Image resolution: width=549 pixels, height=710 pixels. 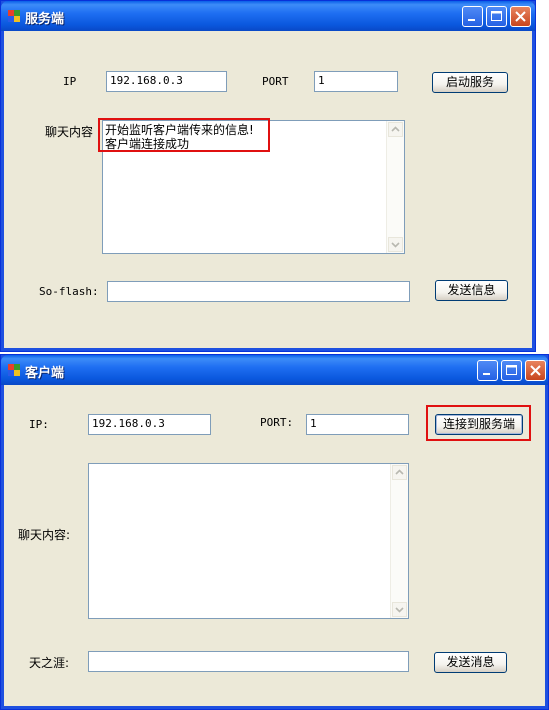 What do you see at coordinates (479, 424) in the screenshot?
I see `connect-to-server-button: 连接到服务端` at bounding box center [479, 424].